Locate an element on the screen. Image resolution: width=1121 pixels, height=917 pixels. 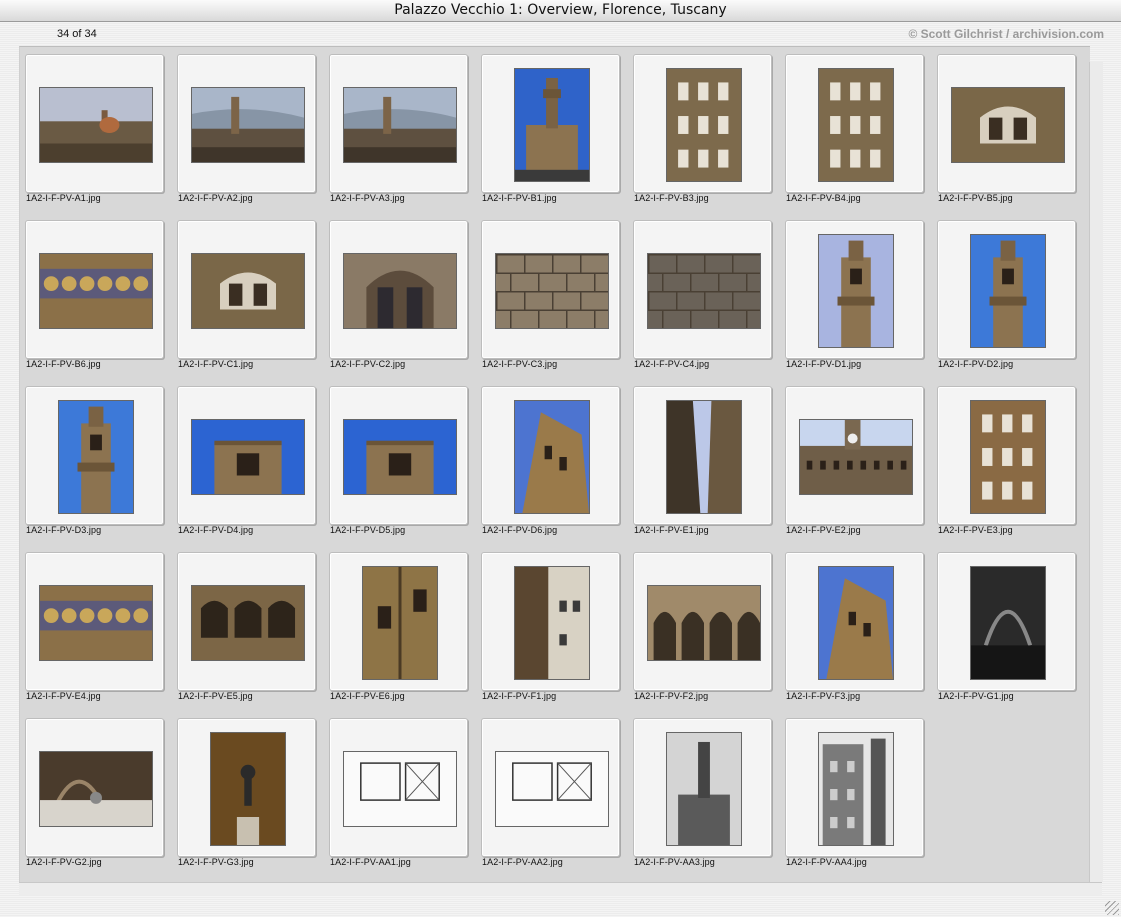
slide-thumbnail: 1A2-I-F-PV-F2.jpg is located at coordinates (700, 625).